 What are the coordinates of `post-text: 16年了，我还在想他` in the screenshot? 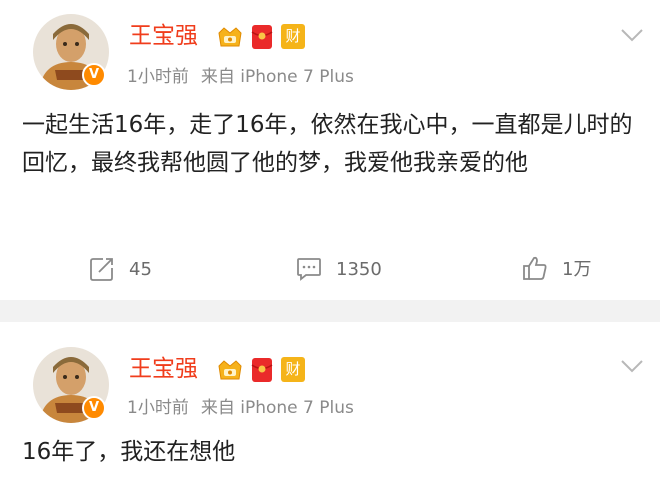 It's located at (129, 452).